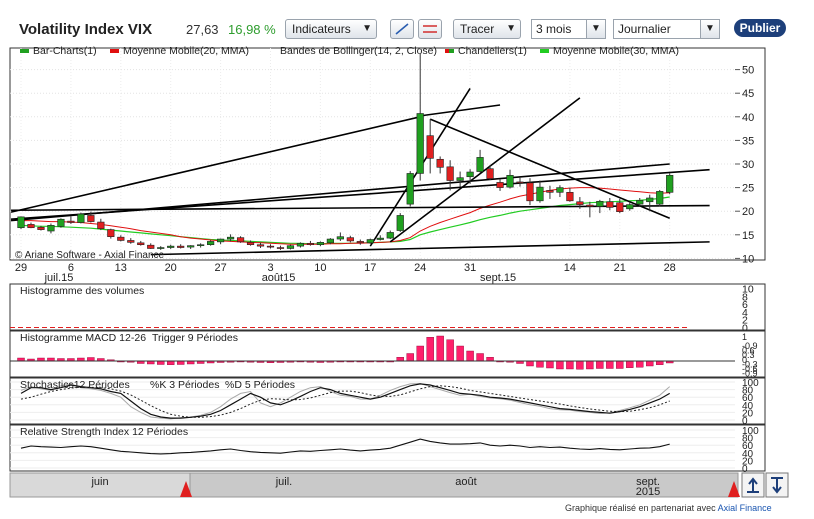 This screenshot has height=519, width=814. I want to click on watermark: © Ariane Software - Axial Finance, so click(90, 255).